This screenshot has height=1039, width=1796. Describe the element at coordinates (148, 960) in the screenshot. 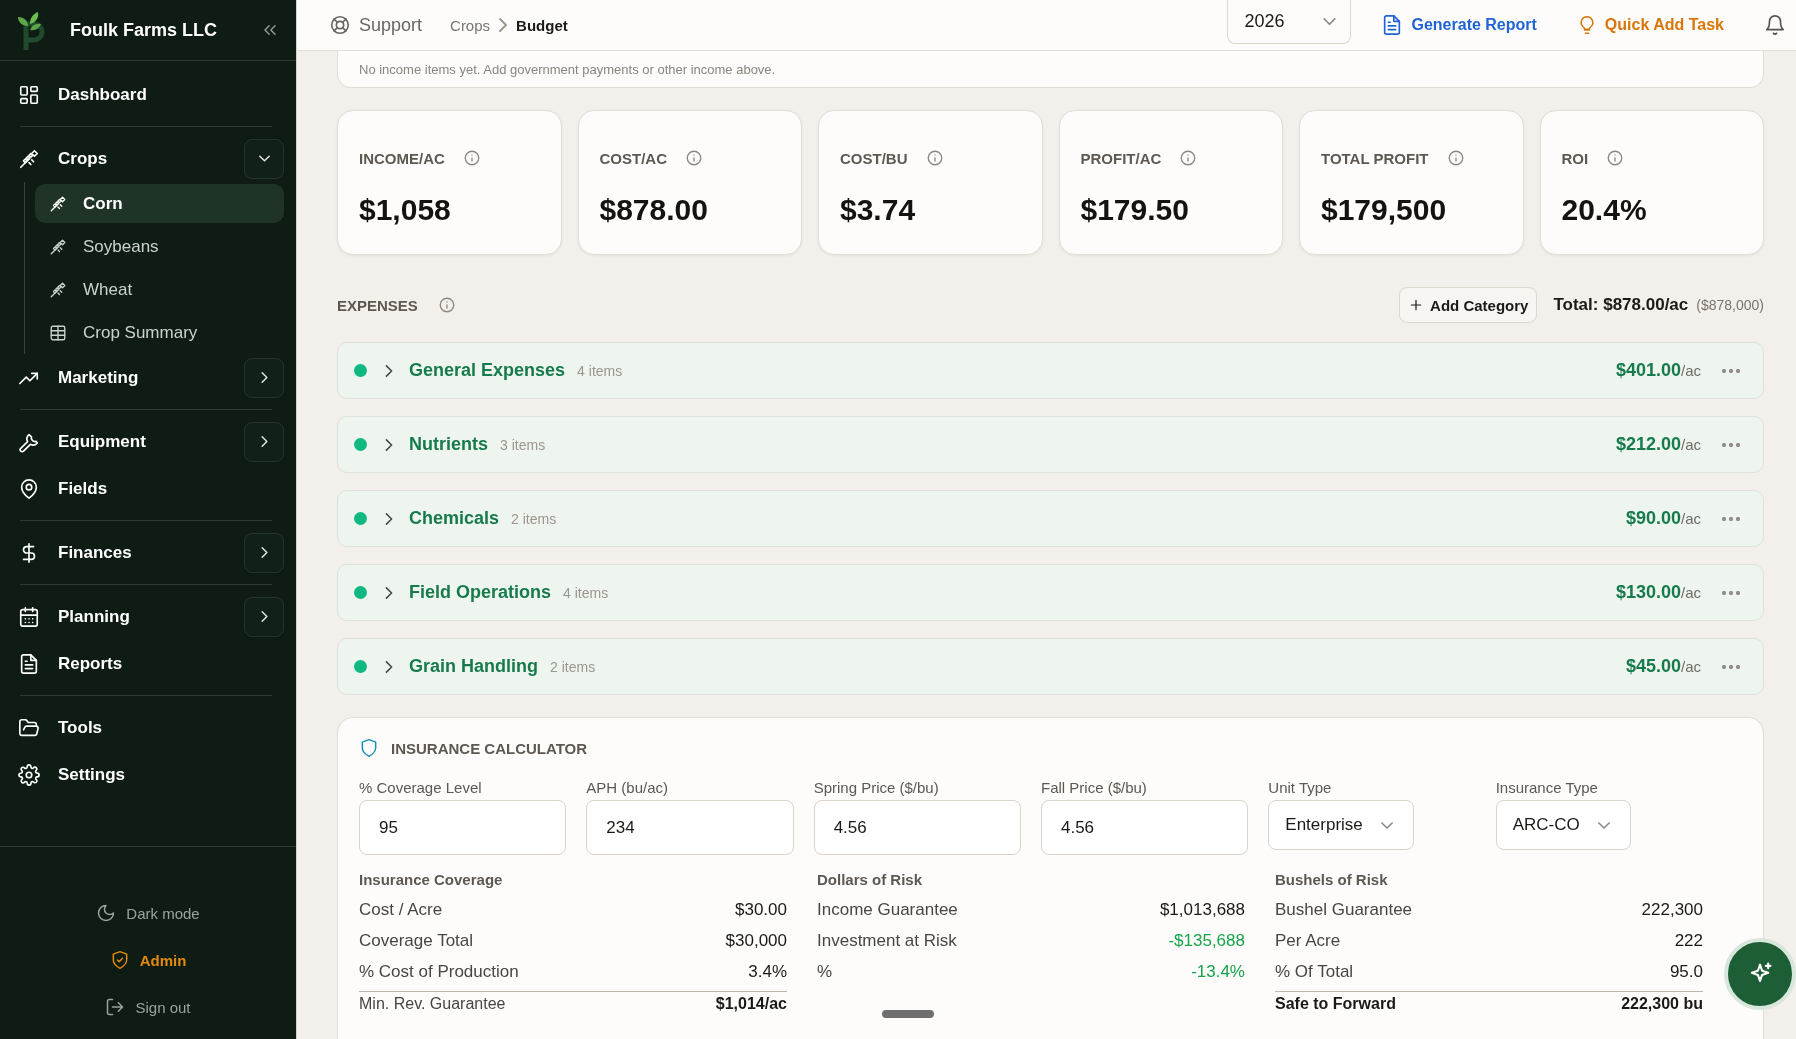

I see `admin-link: Admin` at that location.